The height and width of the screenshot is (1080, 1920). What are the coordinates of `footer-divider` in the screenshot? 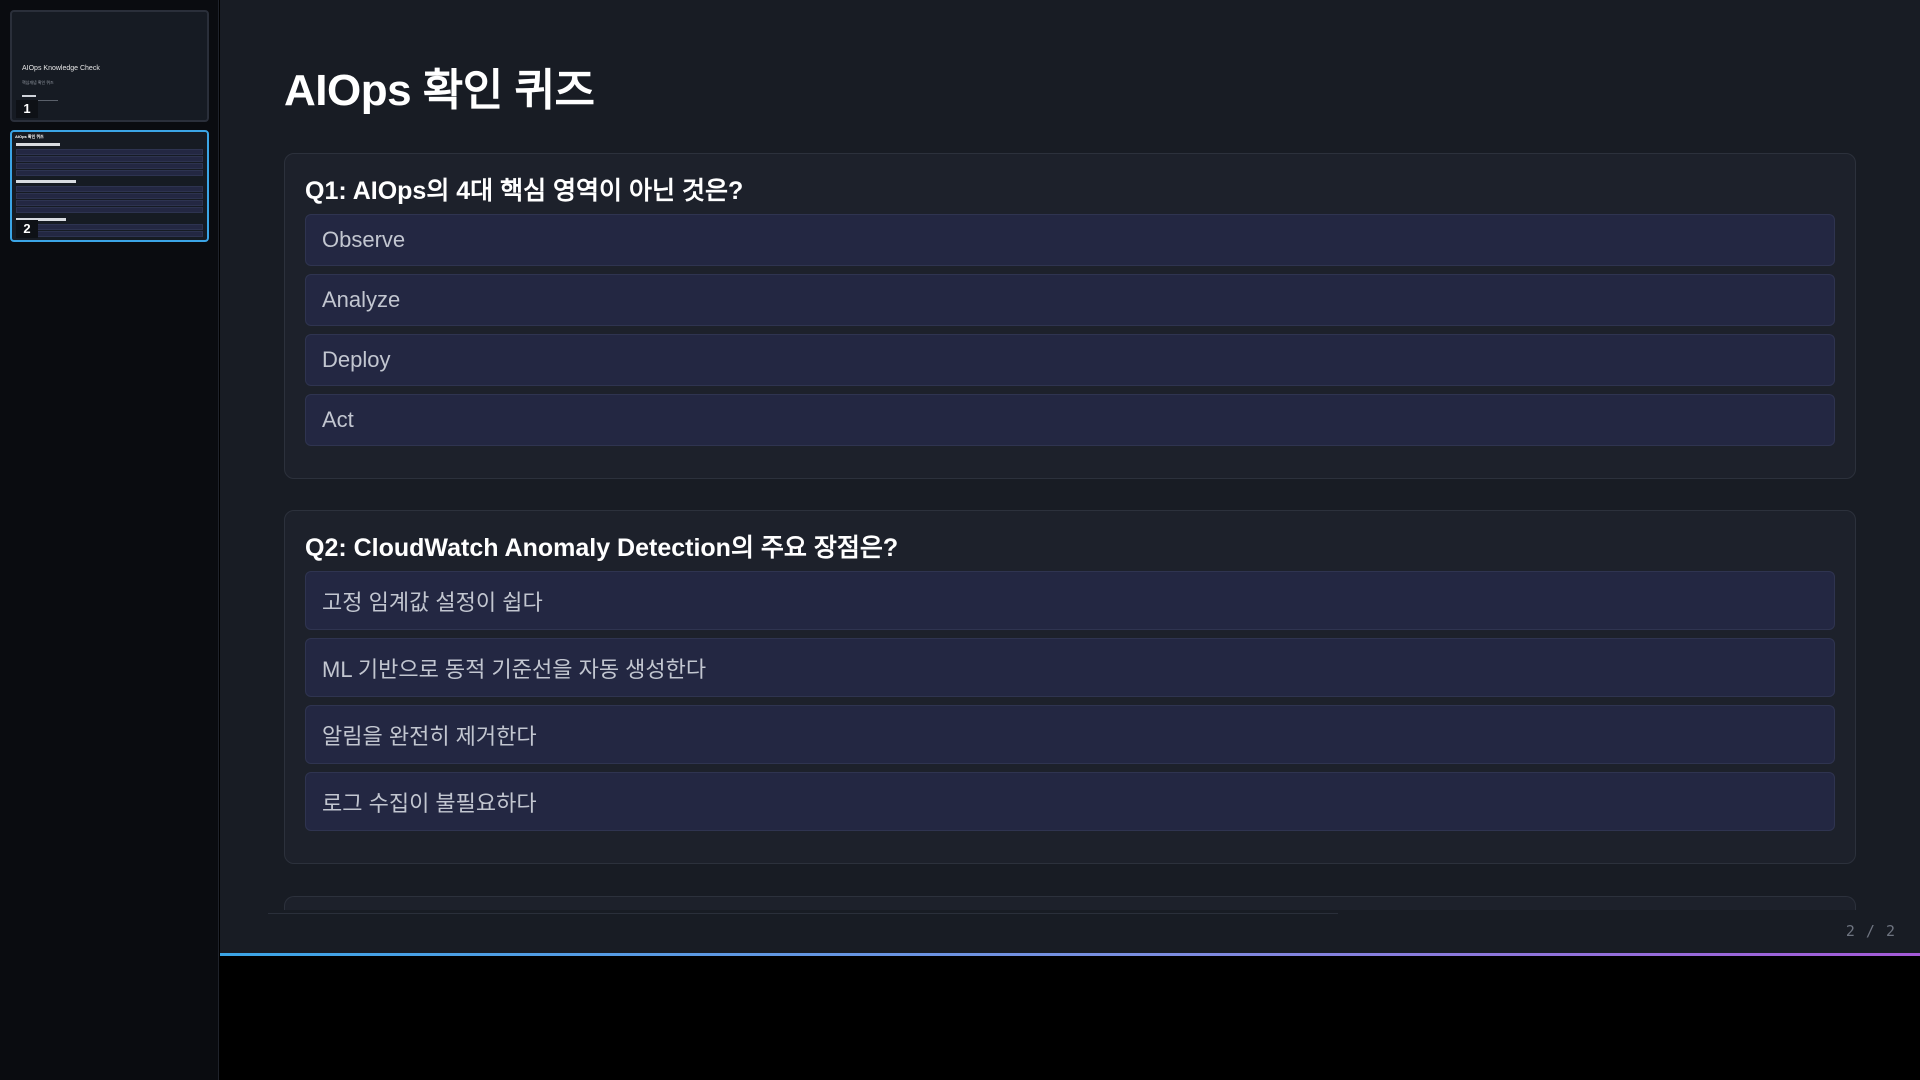 It's located at (803, 913).